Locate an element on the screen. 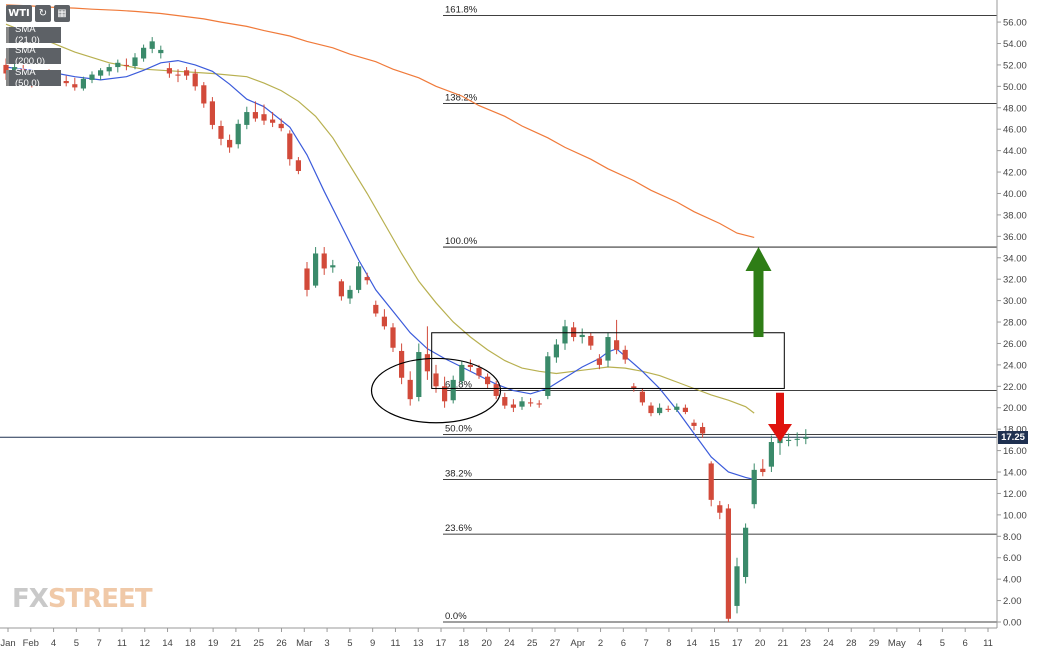 This screenshot has width=1048, height=655. x-tick-label: May is located at coordinates (897, 643).